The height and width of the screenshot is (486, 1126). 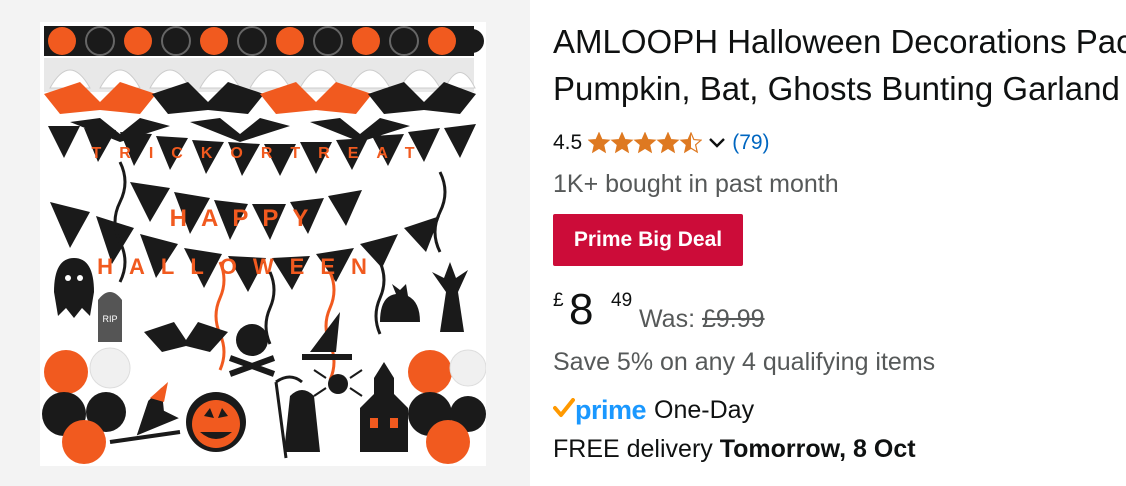 What do you see at coordinates (704, 409) in the screenshot?
I see `prime-speed: One-Day` at bounding box center [704, 409].